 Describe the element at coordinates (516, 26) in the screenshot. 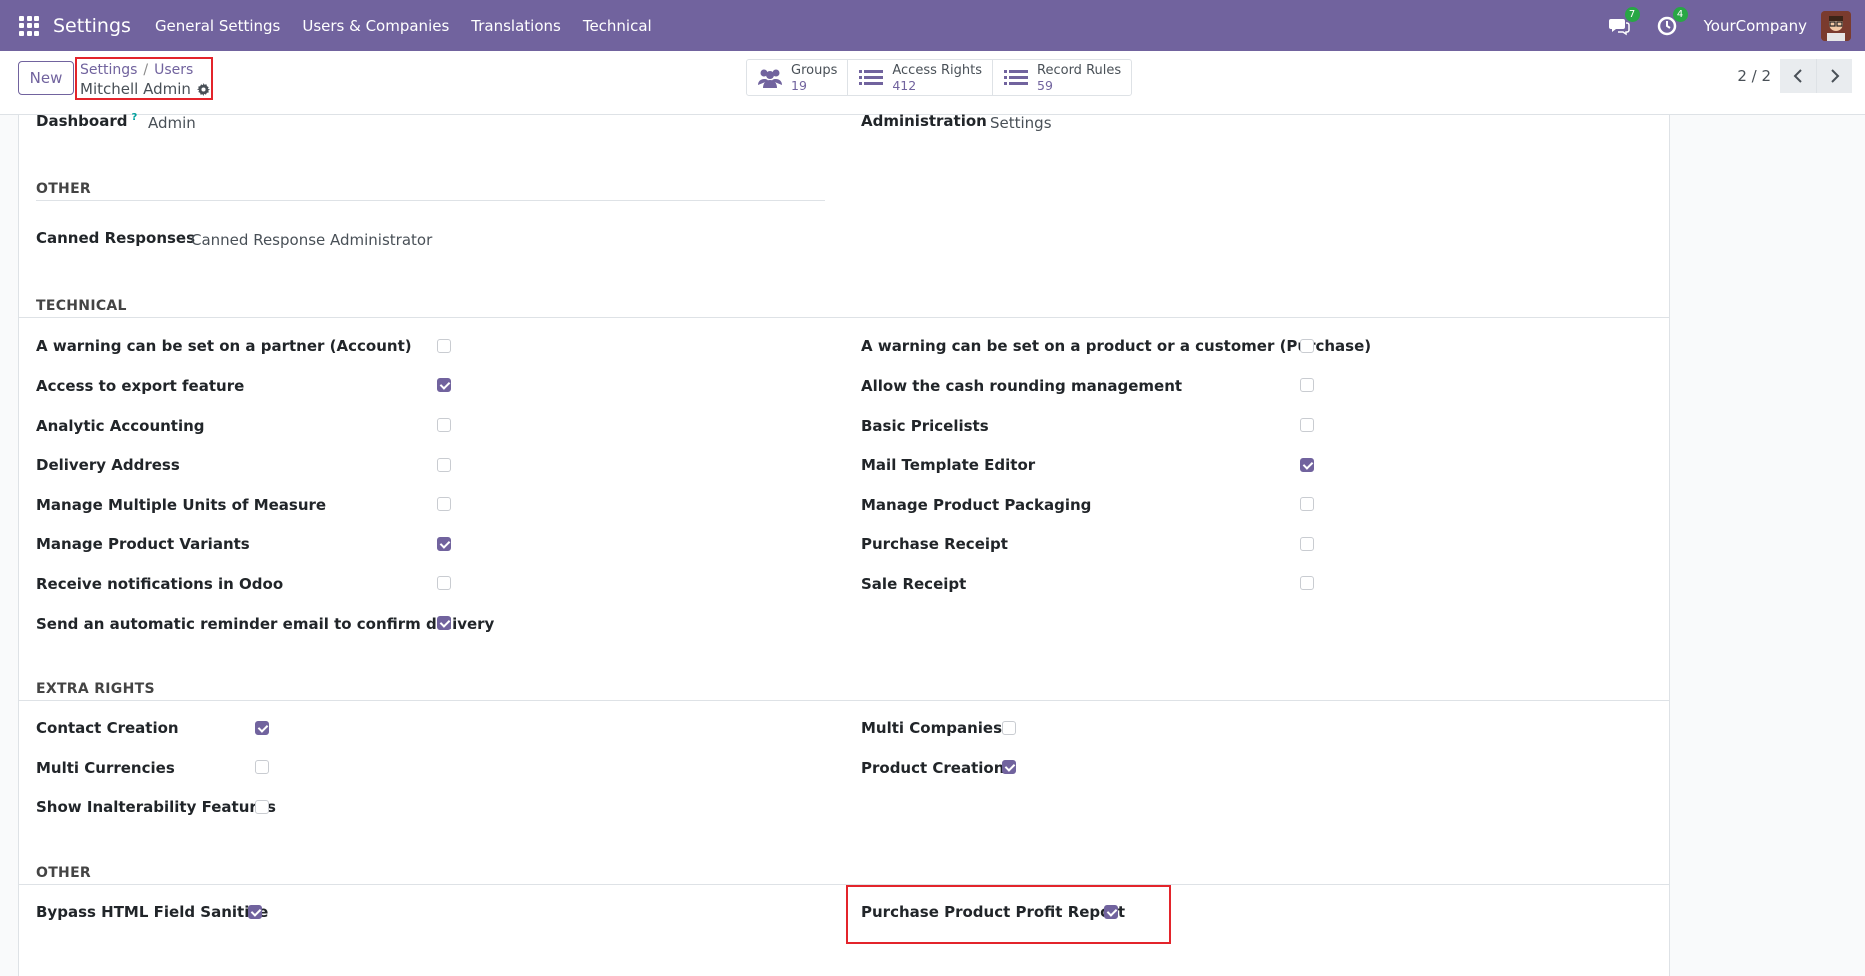

I see `menu-translations: Translations` at that location.